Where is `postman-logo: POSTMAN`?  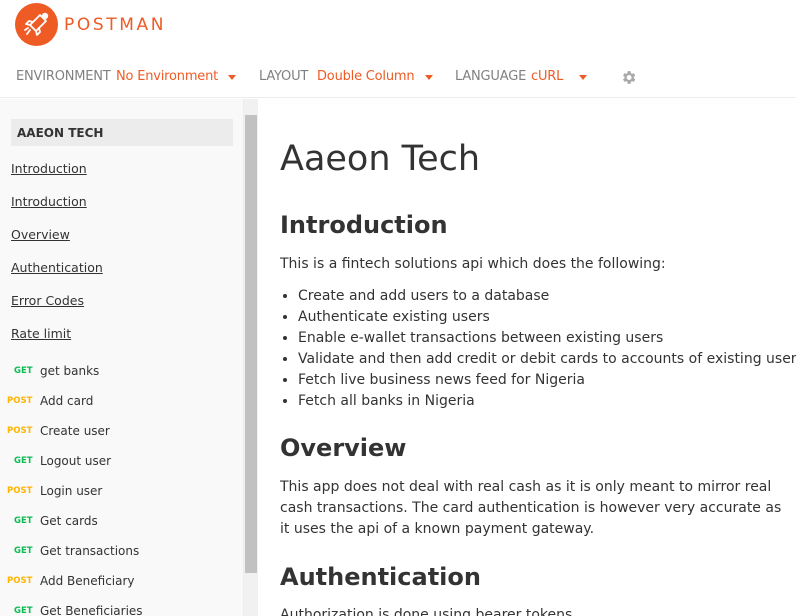
postman-logo: POSTMAN is located at coordinates (90, 24).